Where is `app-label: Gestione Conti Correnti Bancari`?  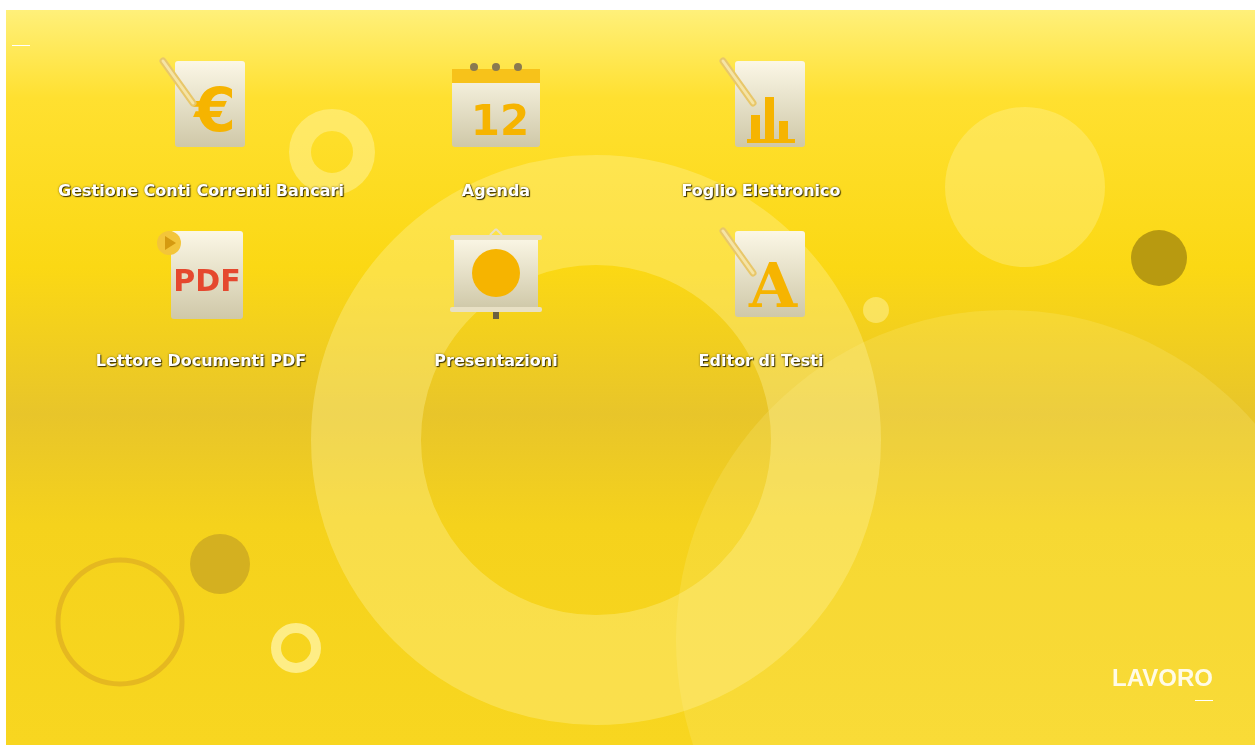 app-label: Gestione Conti Correnti Bancari is located at coordinates (201, 191).